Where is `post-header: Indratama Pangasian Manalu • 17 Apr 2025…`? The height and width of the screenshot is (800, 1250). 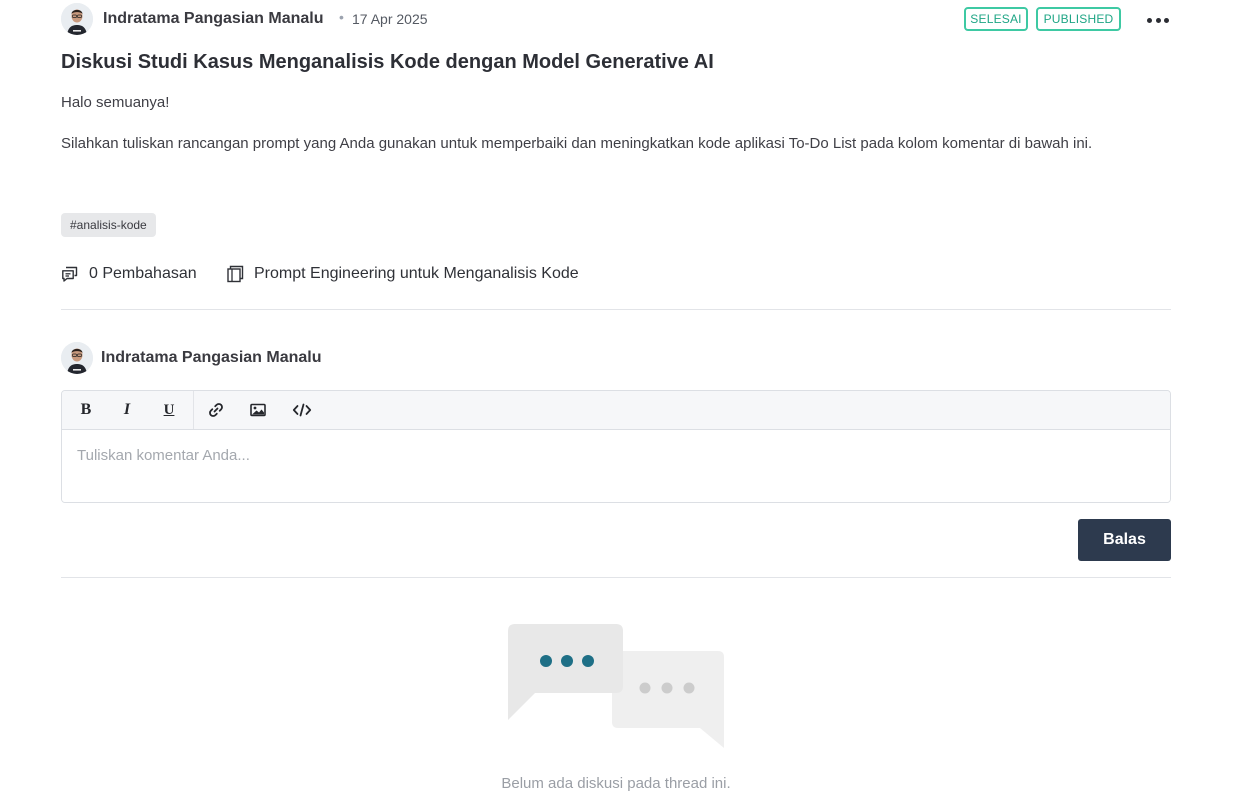
post-header: Indratama Pangasian Manalu • 17 Apr 2025… is located at coordinates (616, 19).